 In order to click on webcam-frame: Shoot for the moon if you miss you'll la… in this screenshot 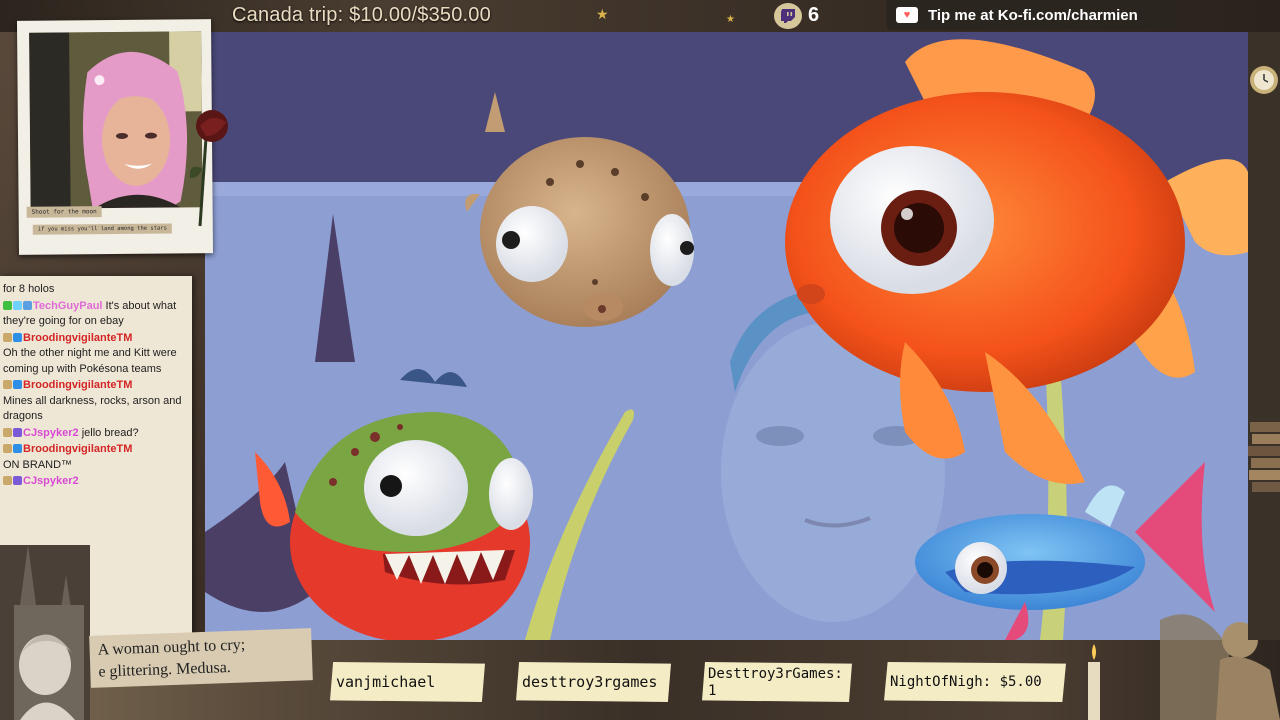, I will do `click(115, 137)`.